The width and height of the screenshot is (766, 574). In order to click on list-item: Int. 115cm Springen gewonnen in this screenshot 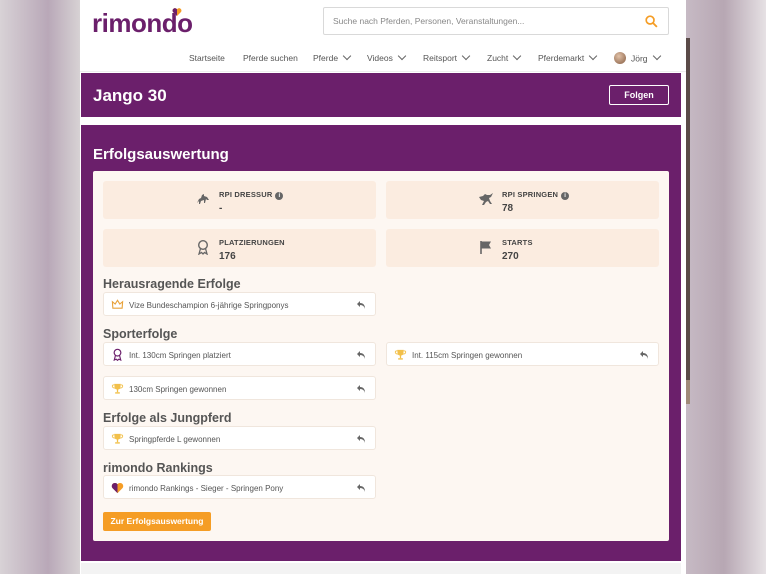, I will do `click(522, 354)`.